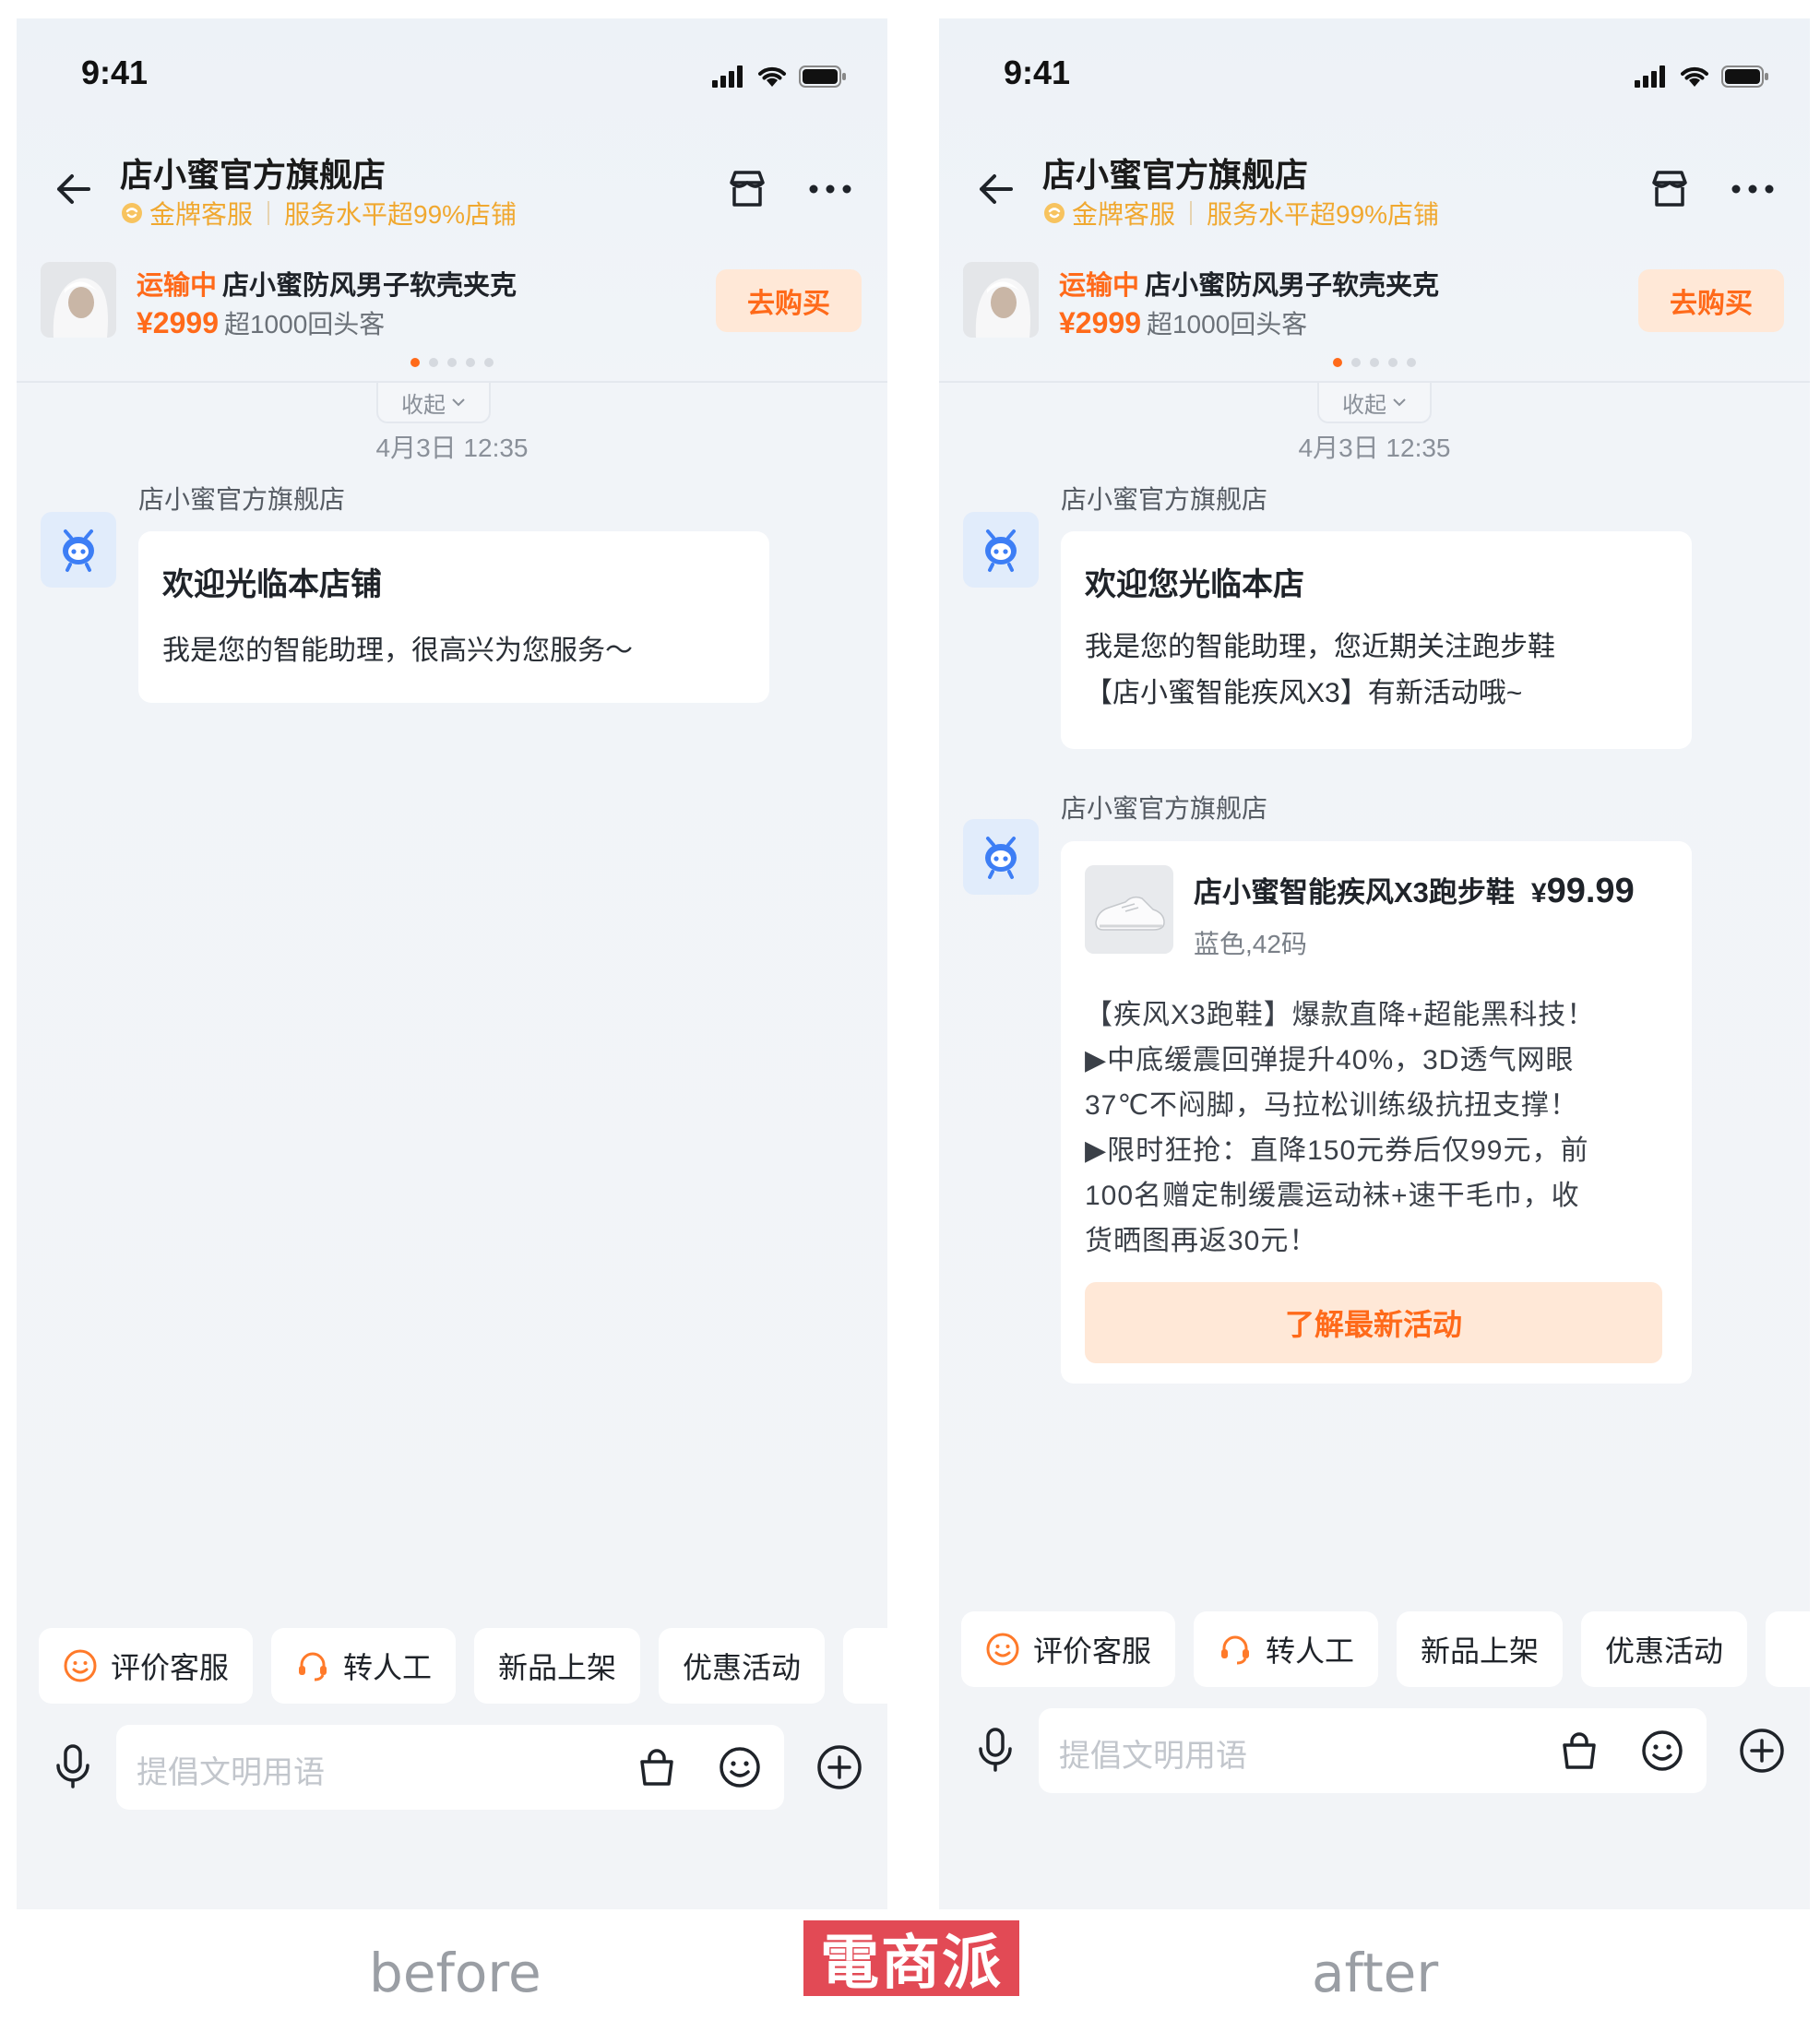 The height and width of the screenshot is (2020, 1820). I want to click on promo-desc-line: ▶限时狂抢：直降150元券后仅99元，前, so click(1337, 1150).